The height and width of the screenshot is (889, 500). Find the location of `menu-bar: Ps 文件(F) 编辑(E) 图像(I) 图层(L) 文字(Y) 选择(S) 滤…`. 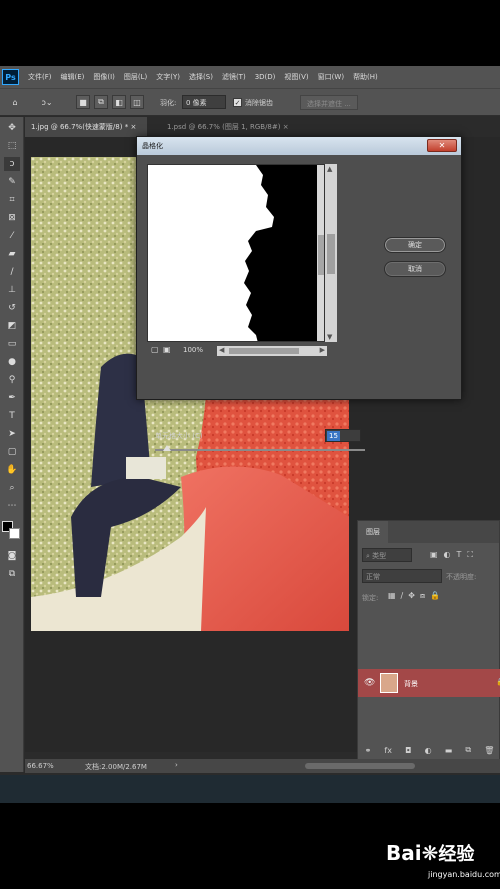

menu-bar: Ps 文件(F) 编辑(E) 图像(I) 图层(L) 文字(Y) 选择(S) 滤… is located at coordinates (250, 77).